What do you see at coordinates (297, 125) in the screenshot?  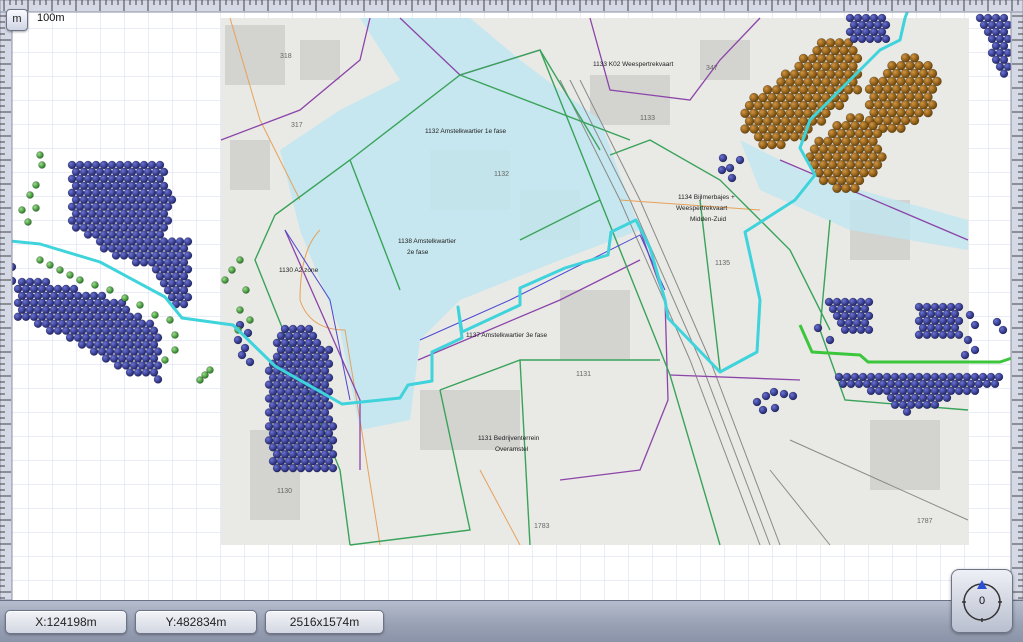 I see `parcel-number: 317` at bounding box center [297, 125].